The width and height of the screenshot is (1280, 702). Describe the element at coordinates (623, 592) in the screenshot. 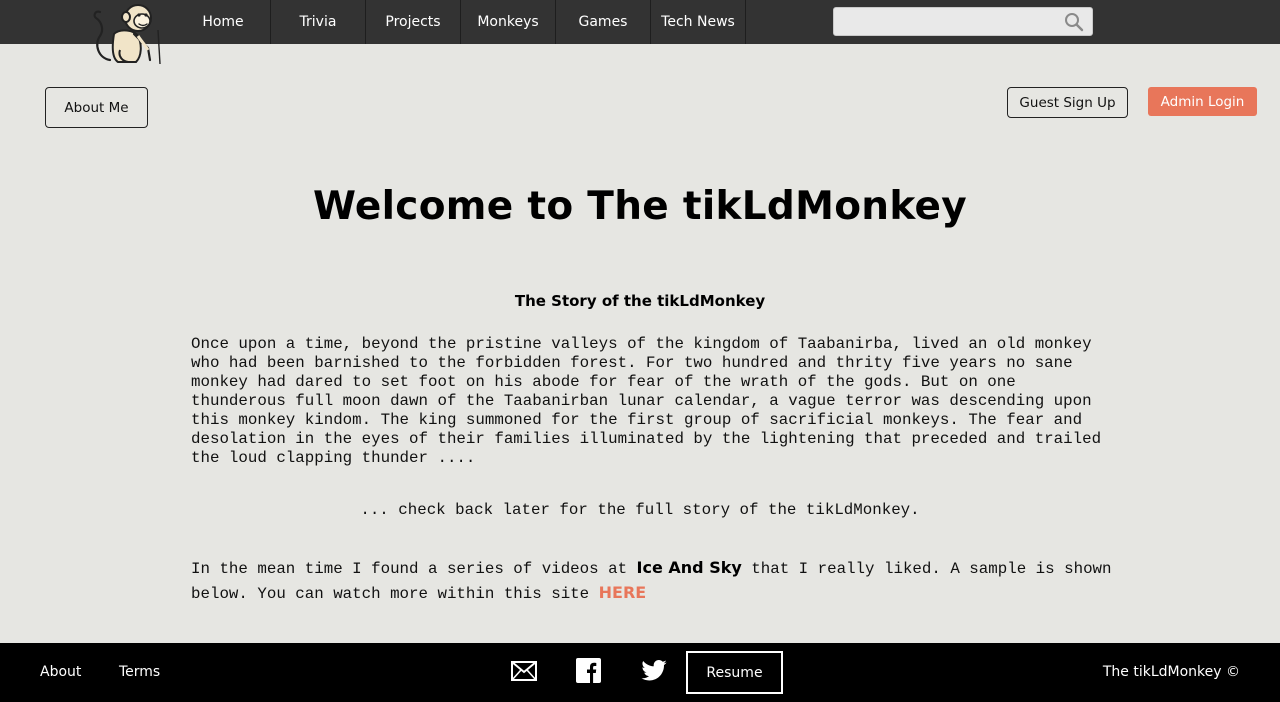

I see `here-link: HERE` at that location.